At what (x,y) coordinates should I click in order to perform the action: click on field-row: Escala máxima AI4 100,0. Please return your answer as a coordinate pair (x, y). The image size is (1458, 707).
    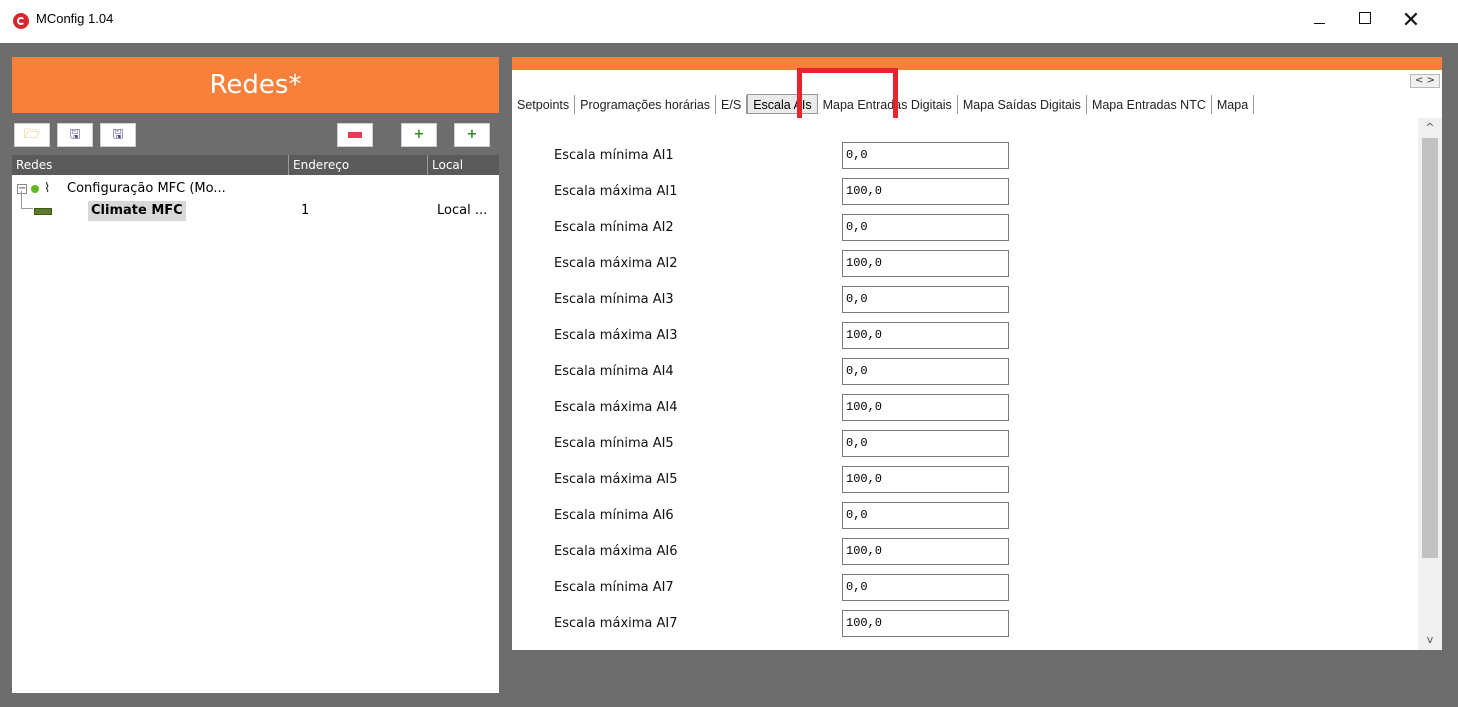
    Looking at the image, I should click on (962, 408).